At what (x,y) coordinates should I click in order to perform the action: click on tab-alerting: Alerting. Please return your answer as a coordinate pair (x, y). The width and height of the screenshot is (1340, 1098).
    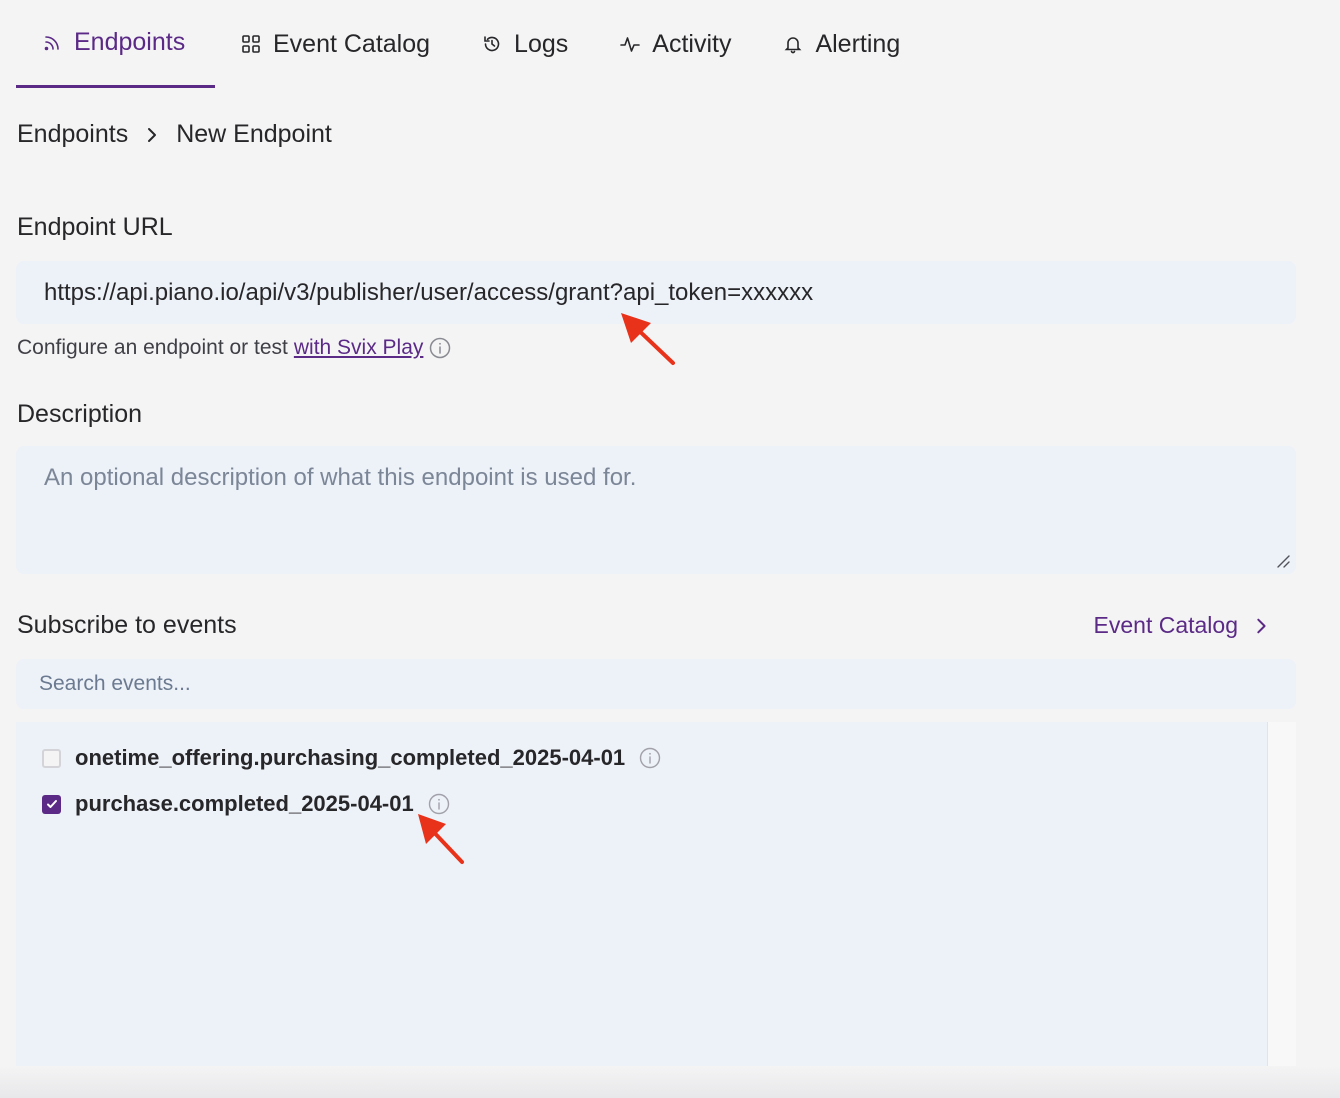
    Looking at the image, I should click on (841, 44).